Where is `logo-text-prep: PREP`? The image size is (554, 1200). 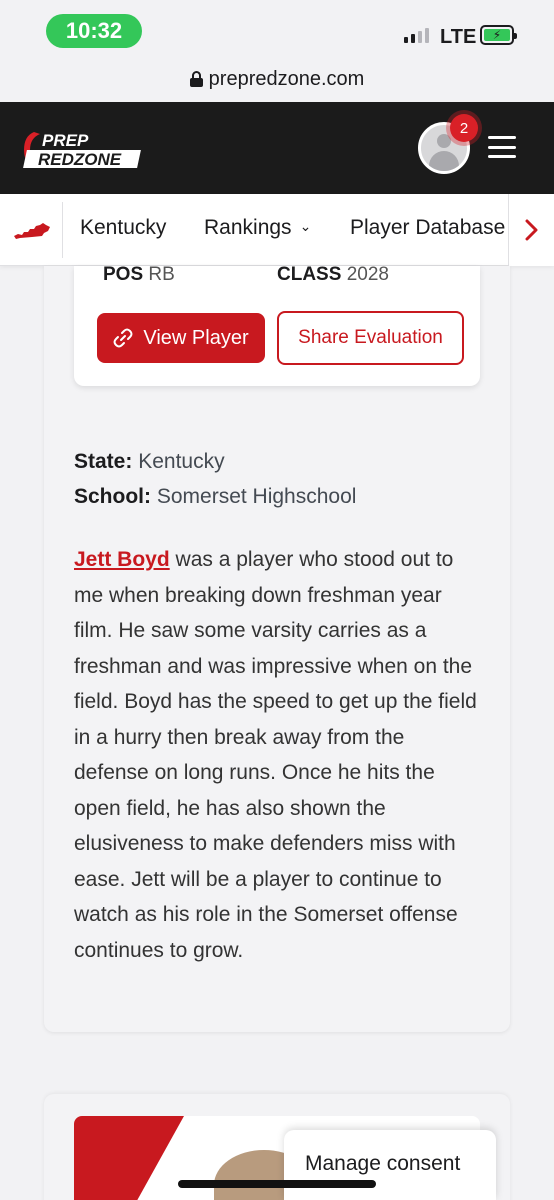
logo-text-prep: PREP is located at coordinates (65, 140).